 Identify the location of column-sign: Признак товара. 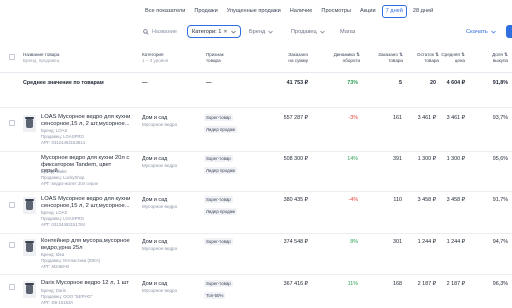
(215, 57).